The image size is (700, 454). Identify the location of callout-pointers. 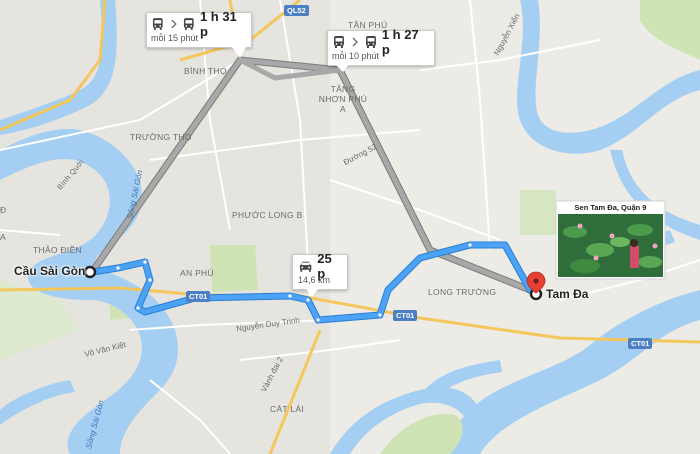
(290, 172).